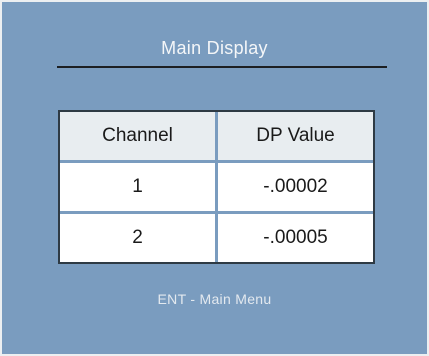 This screenshot has width=429, height=356. What do you see at coordinates (295, 136) in the screenshot?
I see `column-header-dp-value: DP Value` at bounding box center [295, 136].